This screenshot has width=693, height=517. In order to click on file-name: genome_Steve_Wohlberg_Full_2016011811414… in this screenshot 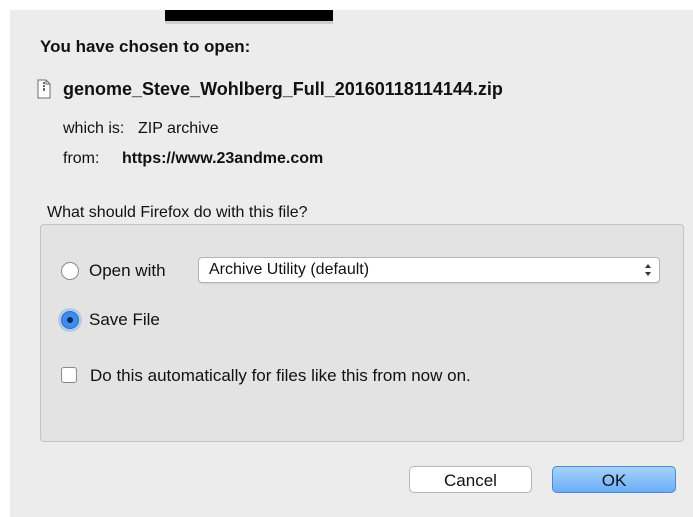, I will do `click(283, 89)`.